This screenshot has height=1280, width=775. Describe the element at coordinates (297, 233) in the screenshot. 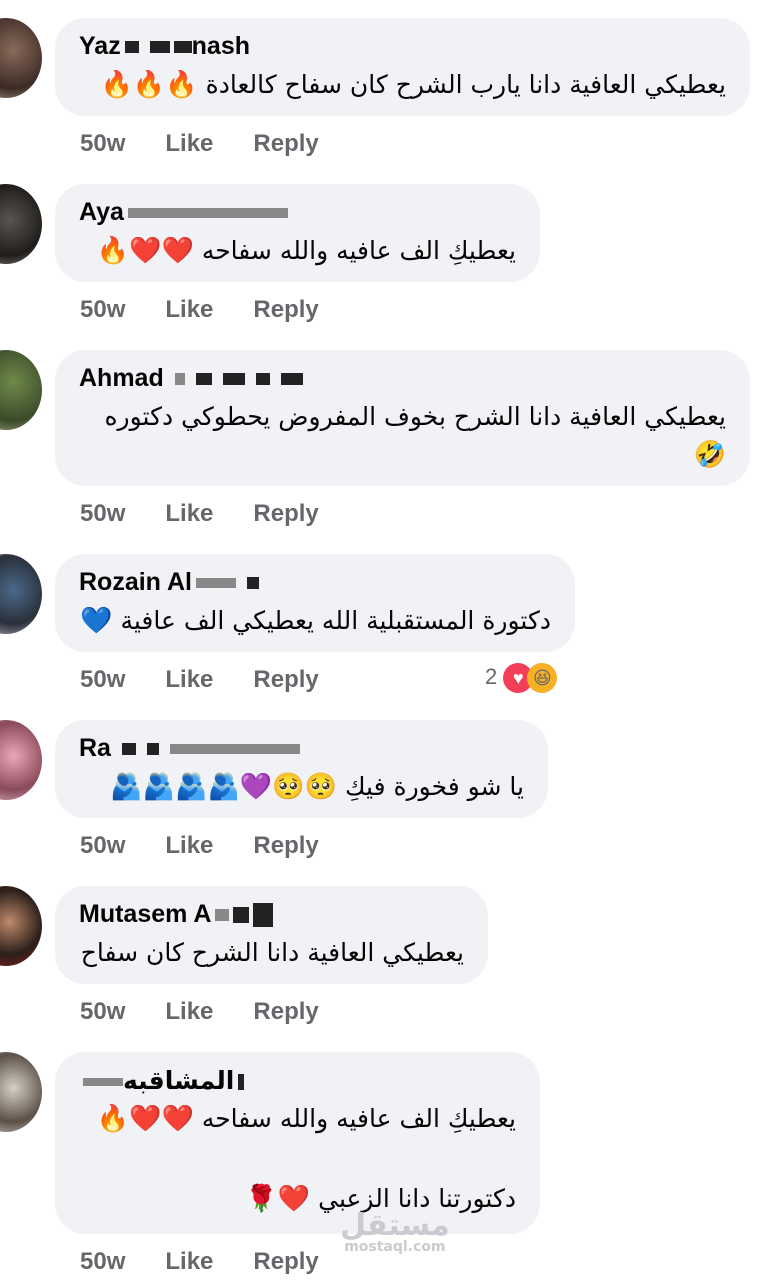

I see `comment-bubble: Aya يعطيكِ الف عافيه والله سفاحه ❤️❤️🔥` at that location.